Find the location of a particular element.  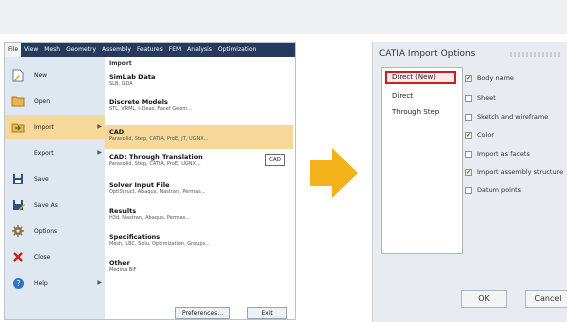

menu-assembly: Assembly is located at coordinates (116, 50).